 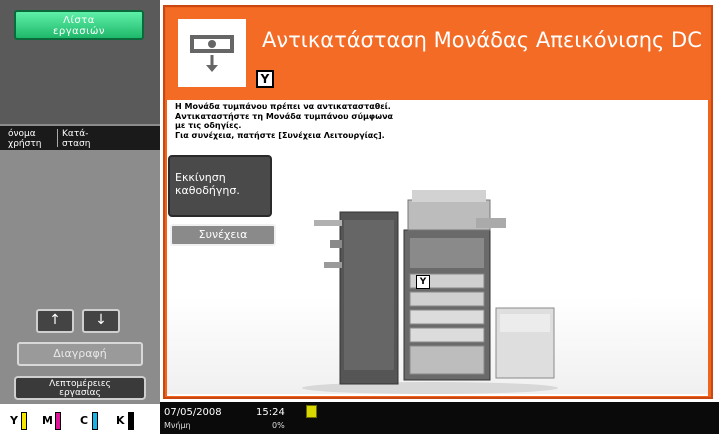 I want to click on scroll-down-button: ↓, so click(x=101, y=321).